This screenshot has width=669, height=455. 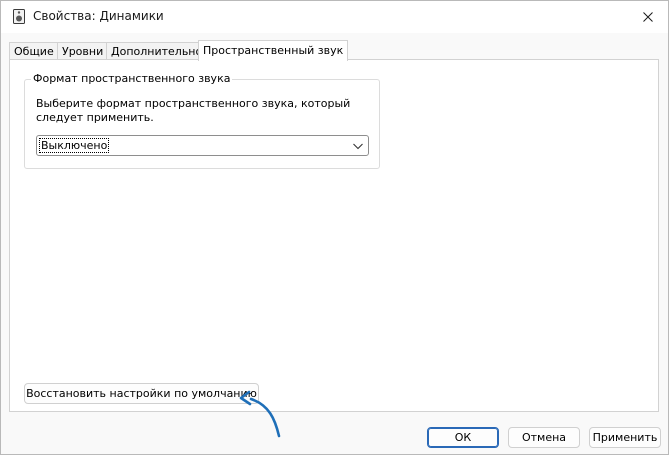 I want to click on apply-button: Применить, so click(x=625, y=437).